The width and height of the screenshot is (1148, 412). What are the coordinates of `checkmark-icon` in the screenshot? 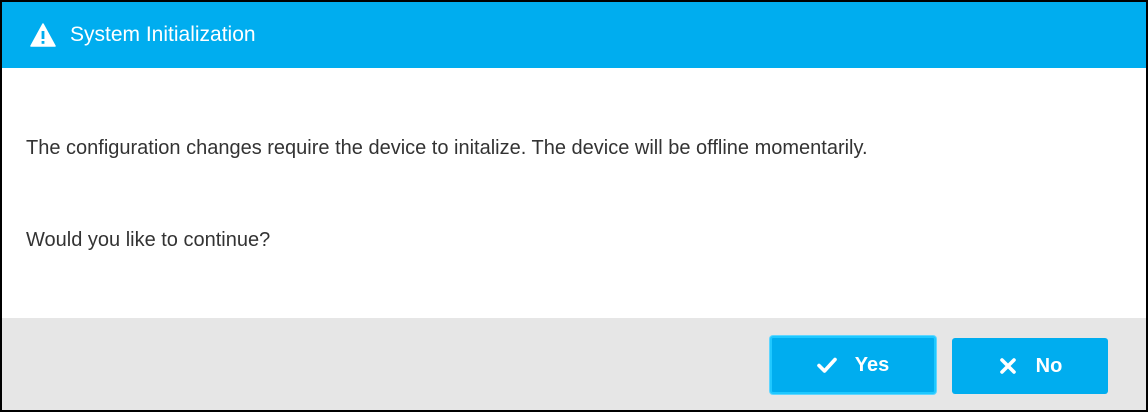 It's located at (826, 365).